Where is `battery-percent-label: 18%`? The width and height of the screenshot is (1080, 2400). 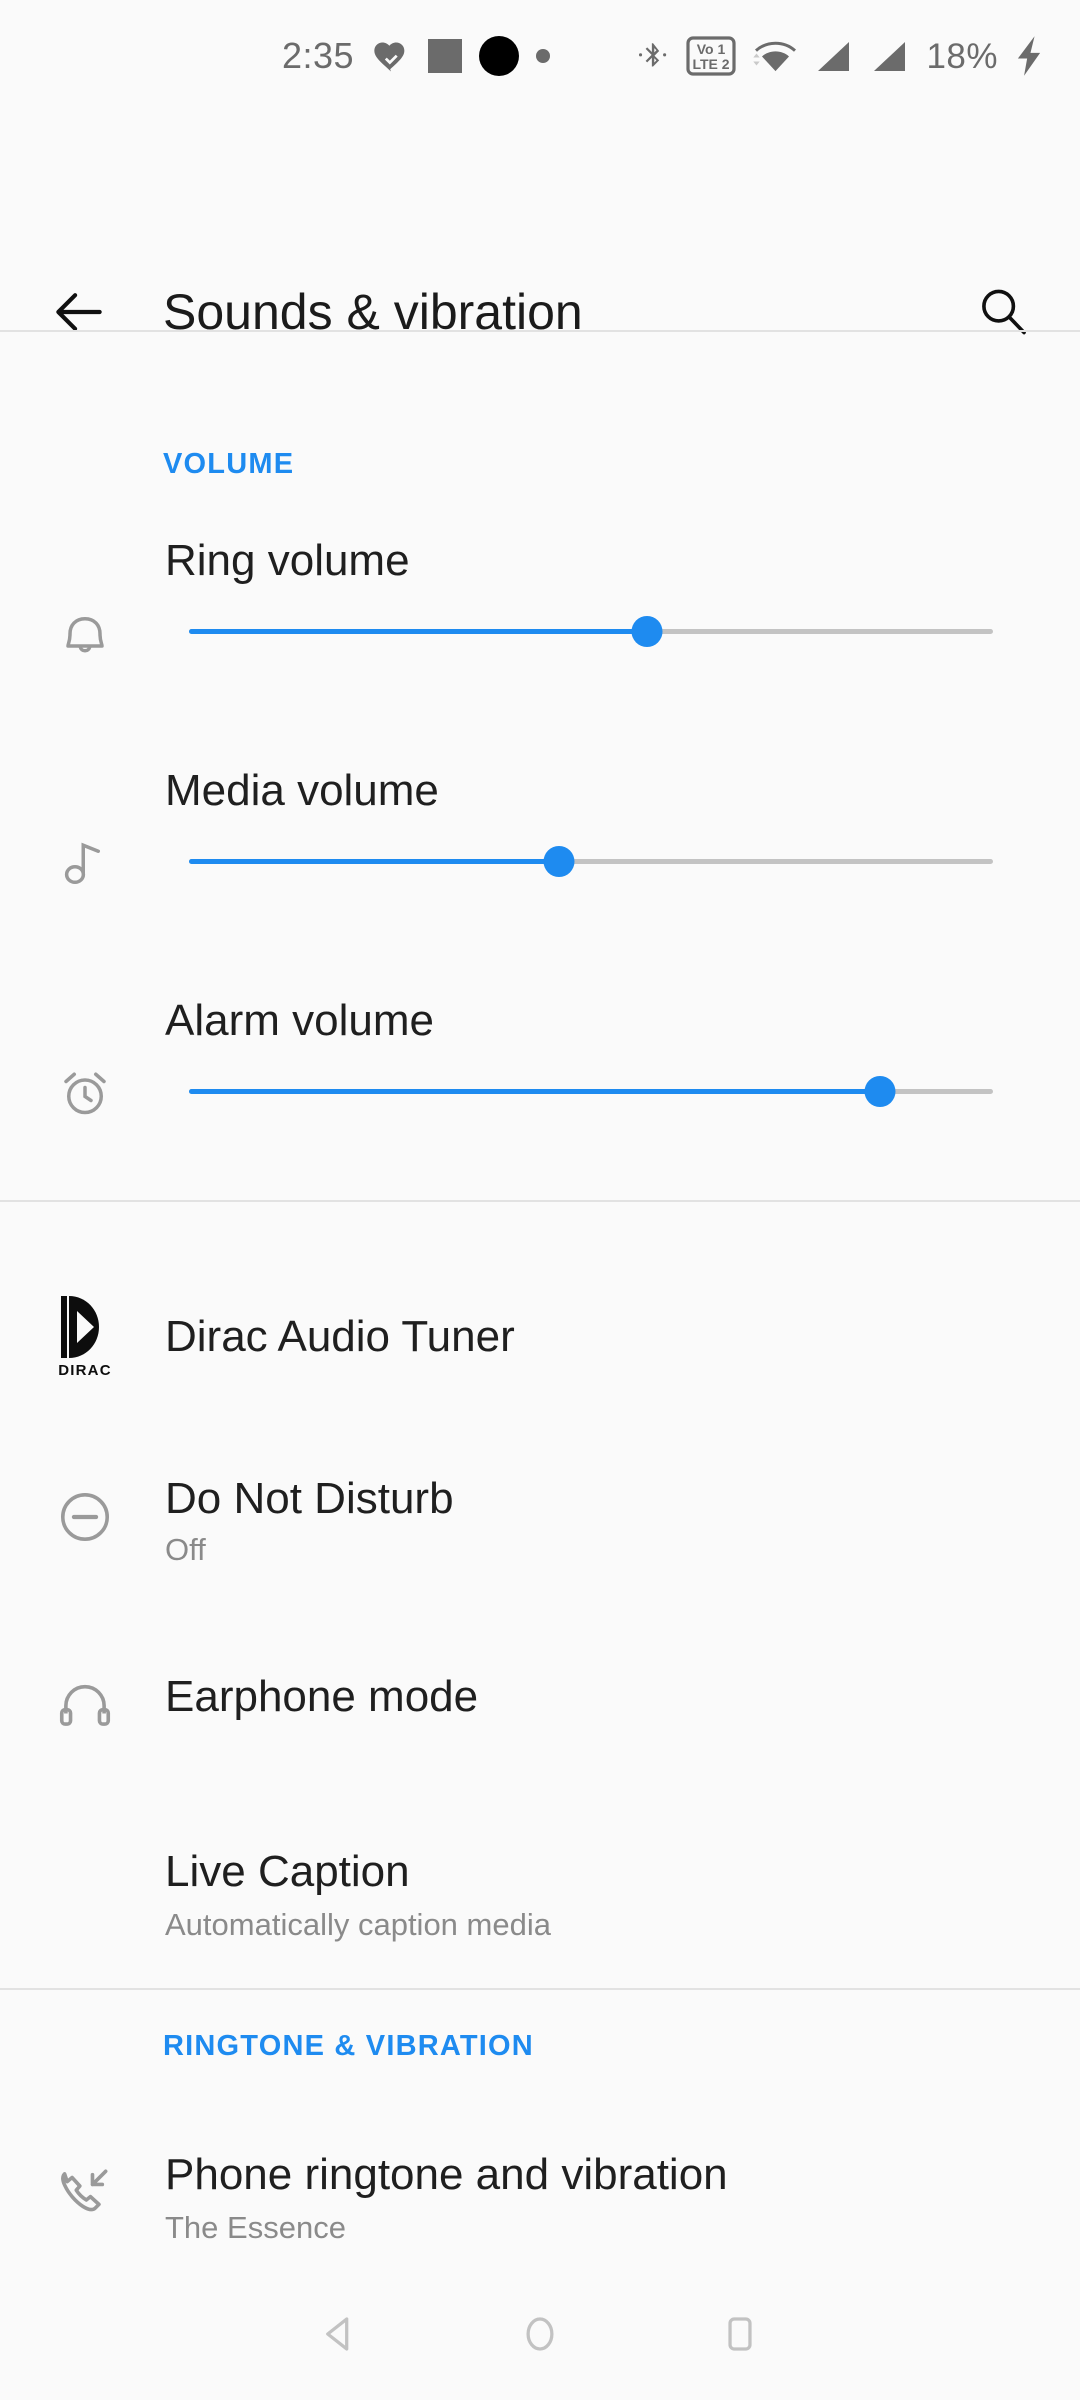 battery-percent-label: 18% is located at coordinates (962, 56).